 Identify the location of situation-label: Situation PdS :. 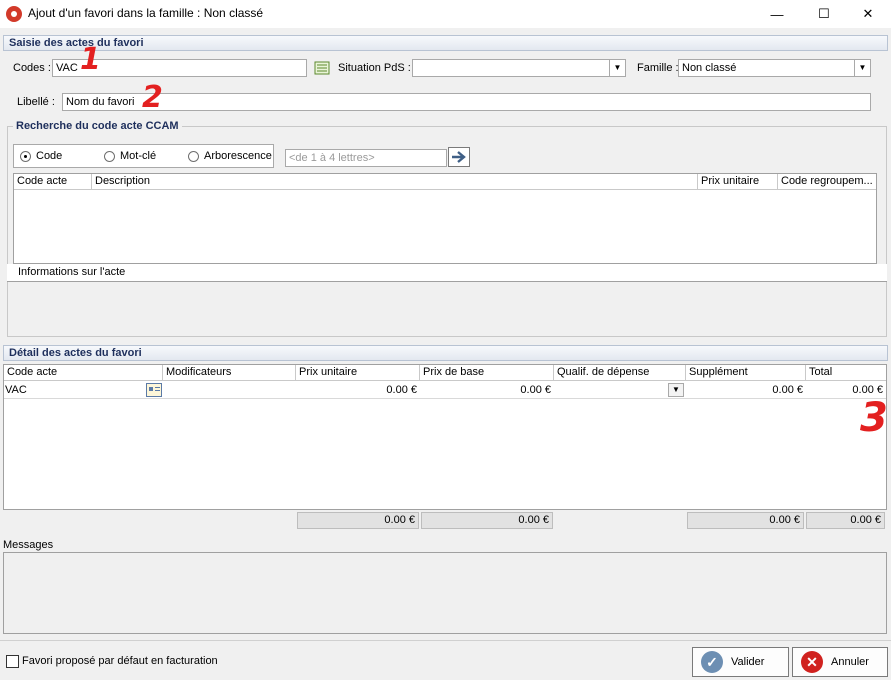
(374, 68).